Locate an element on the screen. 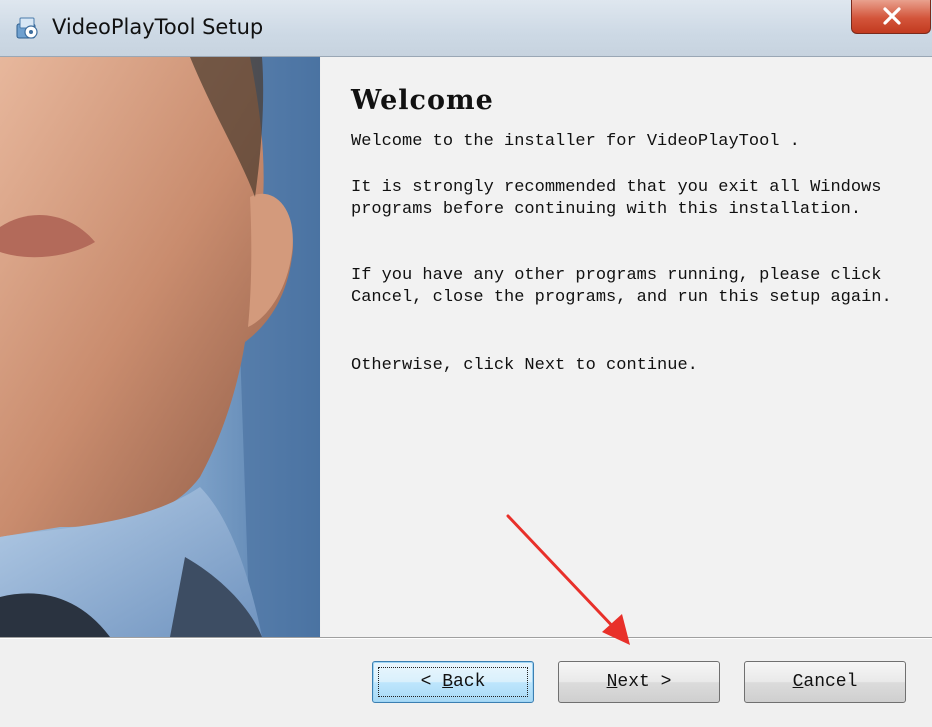 This screenshot has width=932, height=727. cancel-button: Cancel is located at coordinates (825, 682).